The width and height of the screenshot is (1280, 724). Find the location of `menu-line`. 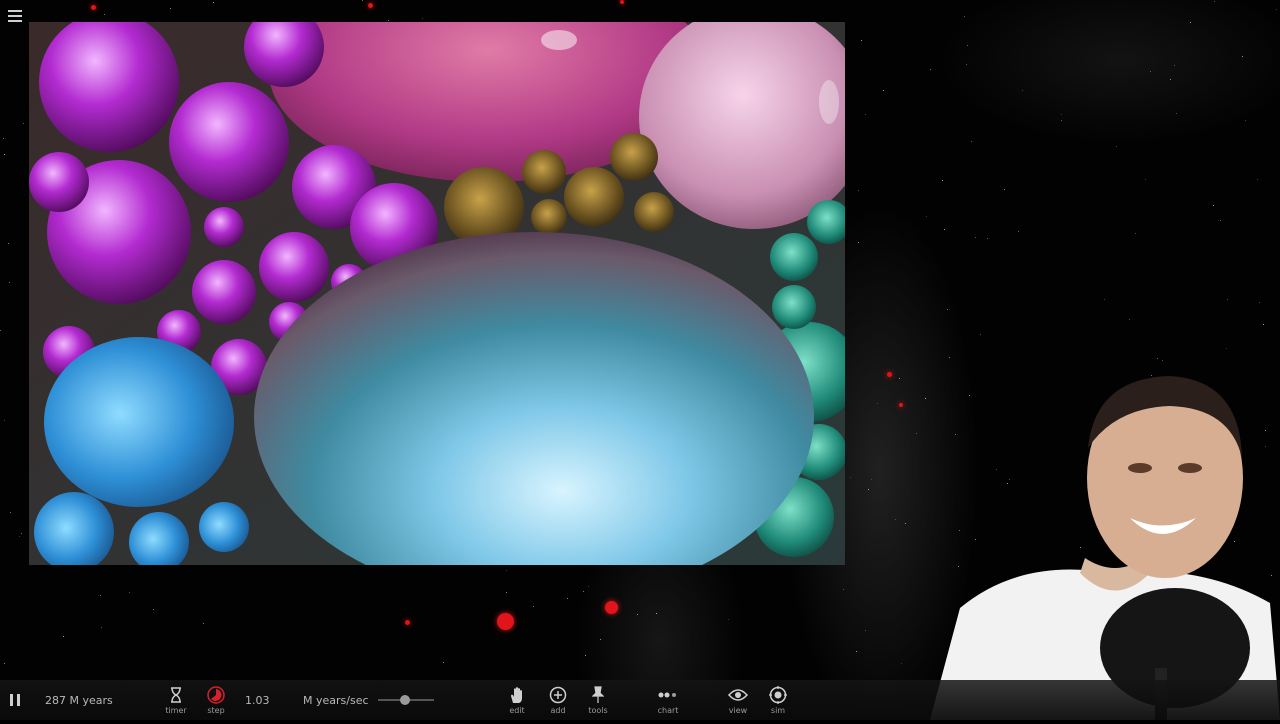

menu-line is located at coordinates (15, 16).